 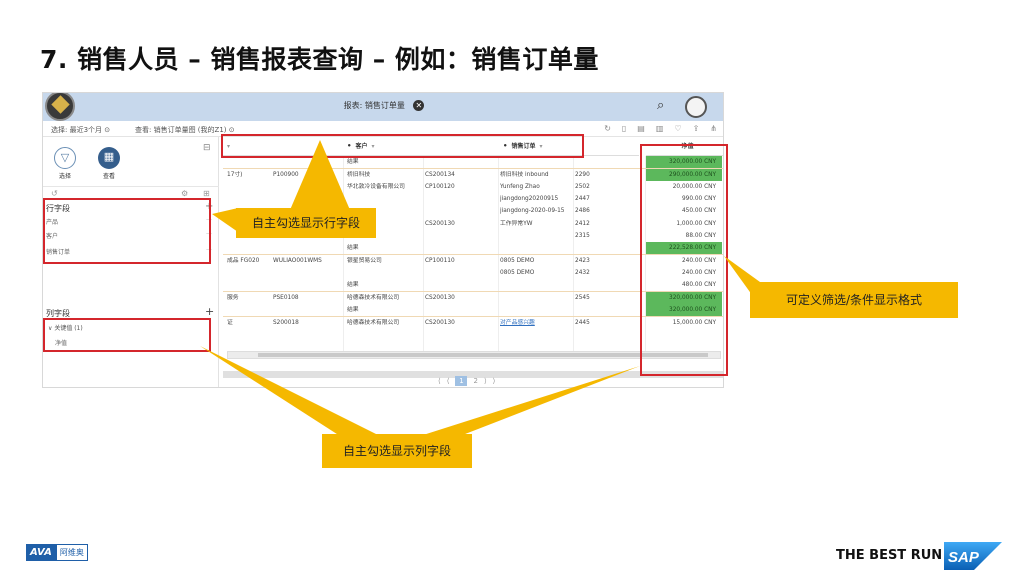 I want to click on ava-logo-mark: AVA, so click(x=41, y=552).